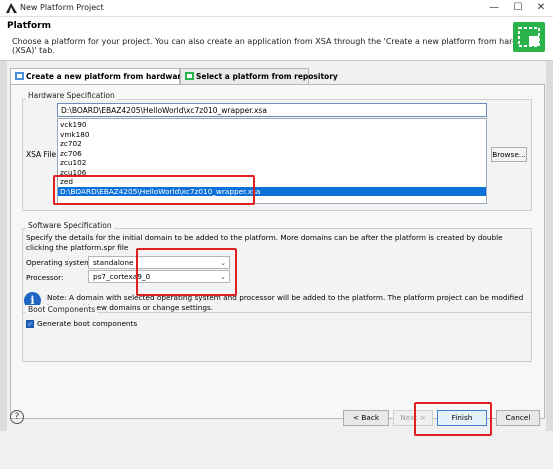 This screenshot has height=469, width=553. I want to click on boot-components-label: Boot Components, so click(62, 309).